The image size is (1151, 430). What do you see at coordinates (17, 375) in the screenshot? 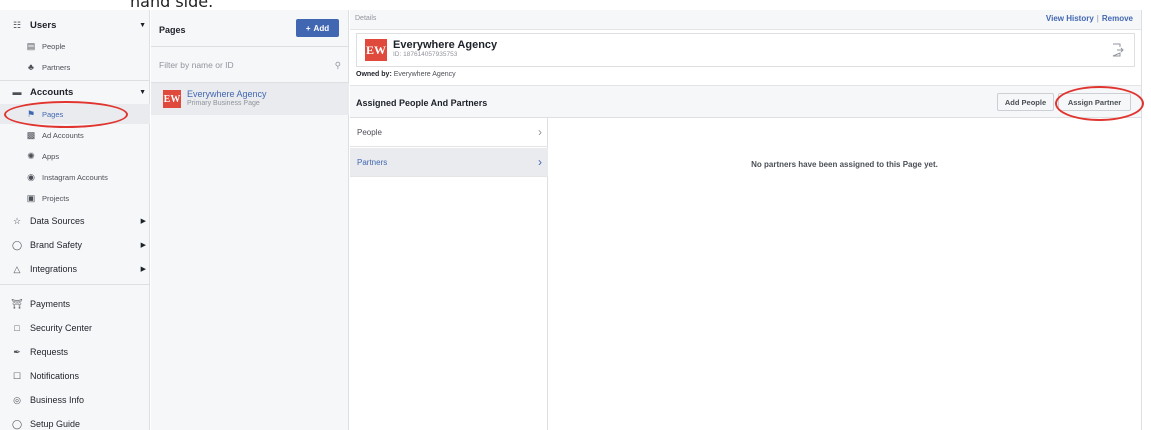
I see `bell-icon: ☐` at bounding box center [17, 375].